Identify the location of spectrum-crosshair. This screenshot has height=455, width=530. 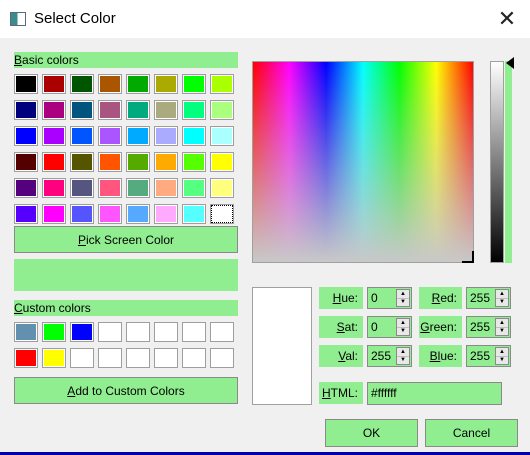
(468, 257).